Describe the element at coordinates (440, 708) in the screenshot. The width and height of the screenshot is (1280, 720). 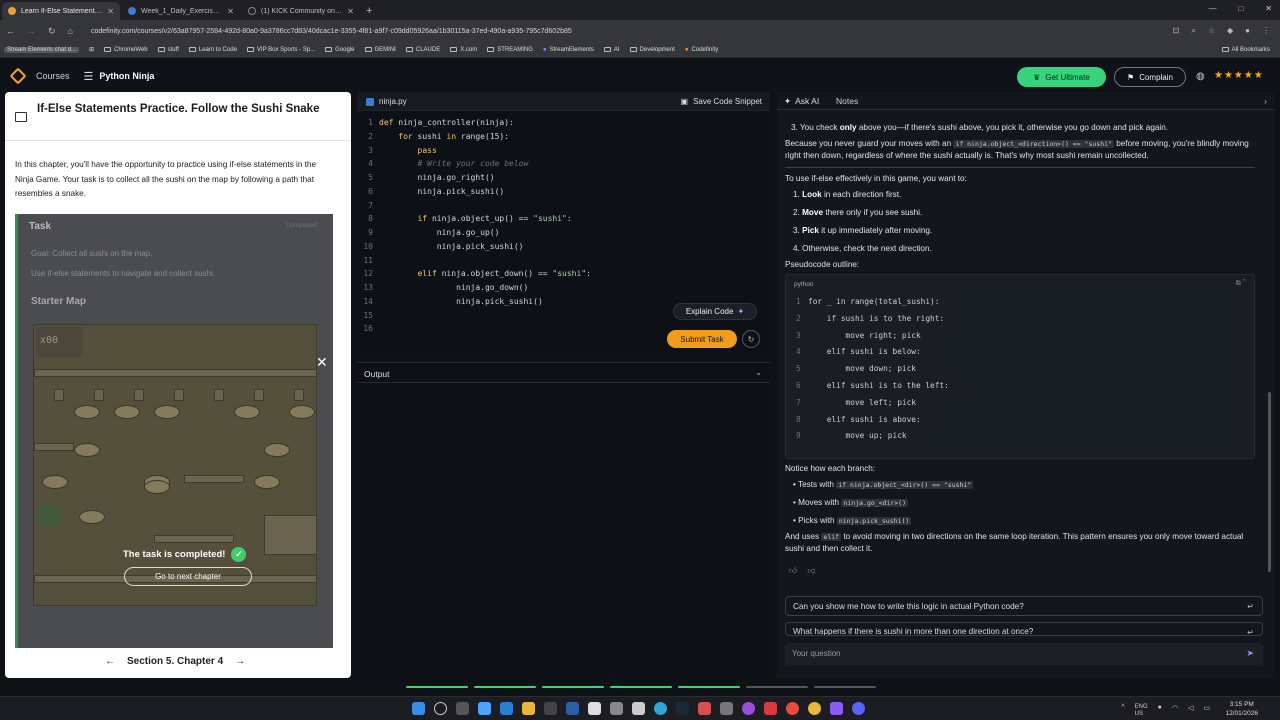
I see `search-icon` at that location.